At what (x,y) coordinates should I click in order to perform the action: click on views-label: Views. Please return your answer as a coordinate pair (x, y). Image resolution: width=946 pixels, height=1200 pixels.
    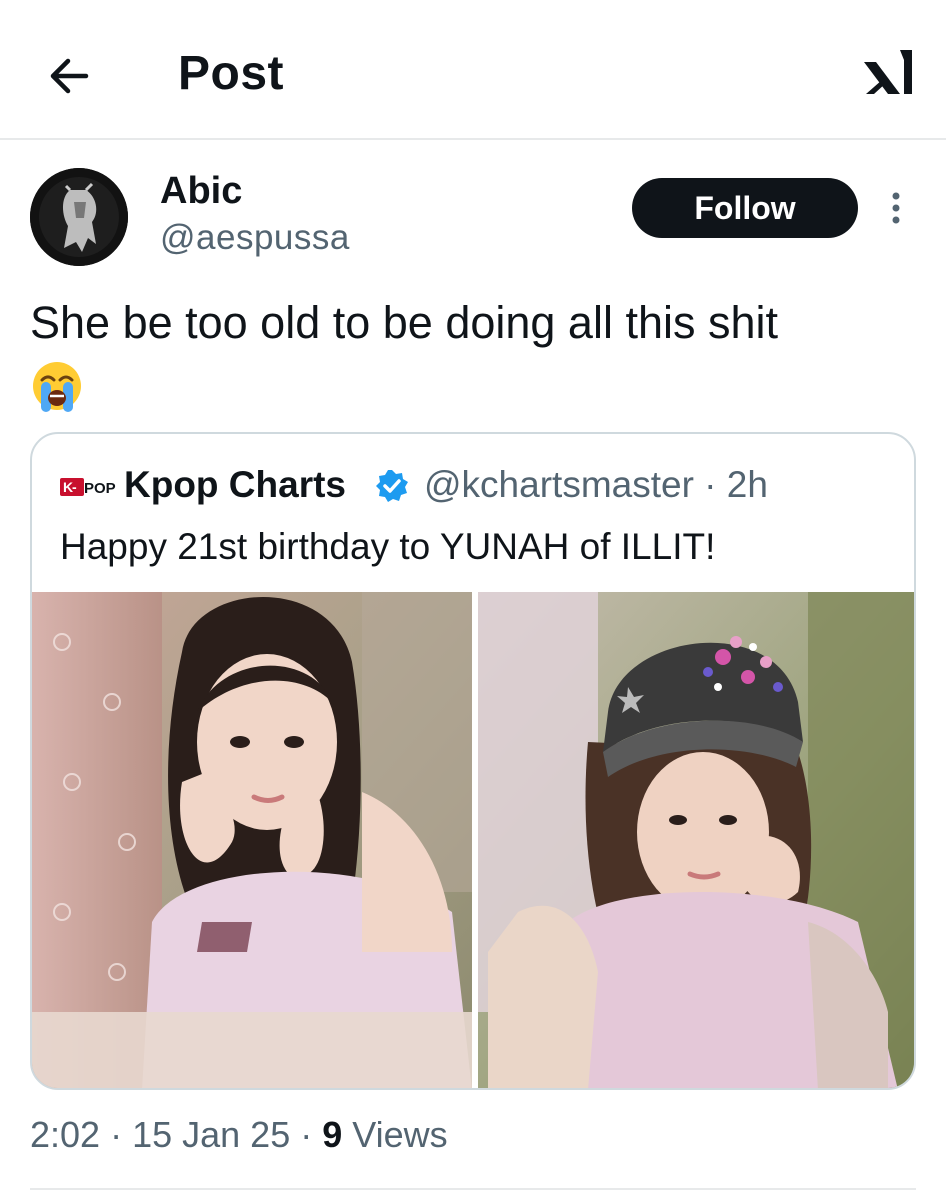
    Looking at the image, I should click on (400, 1134).